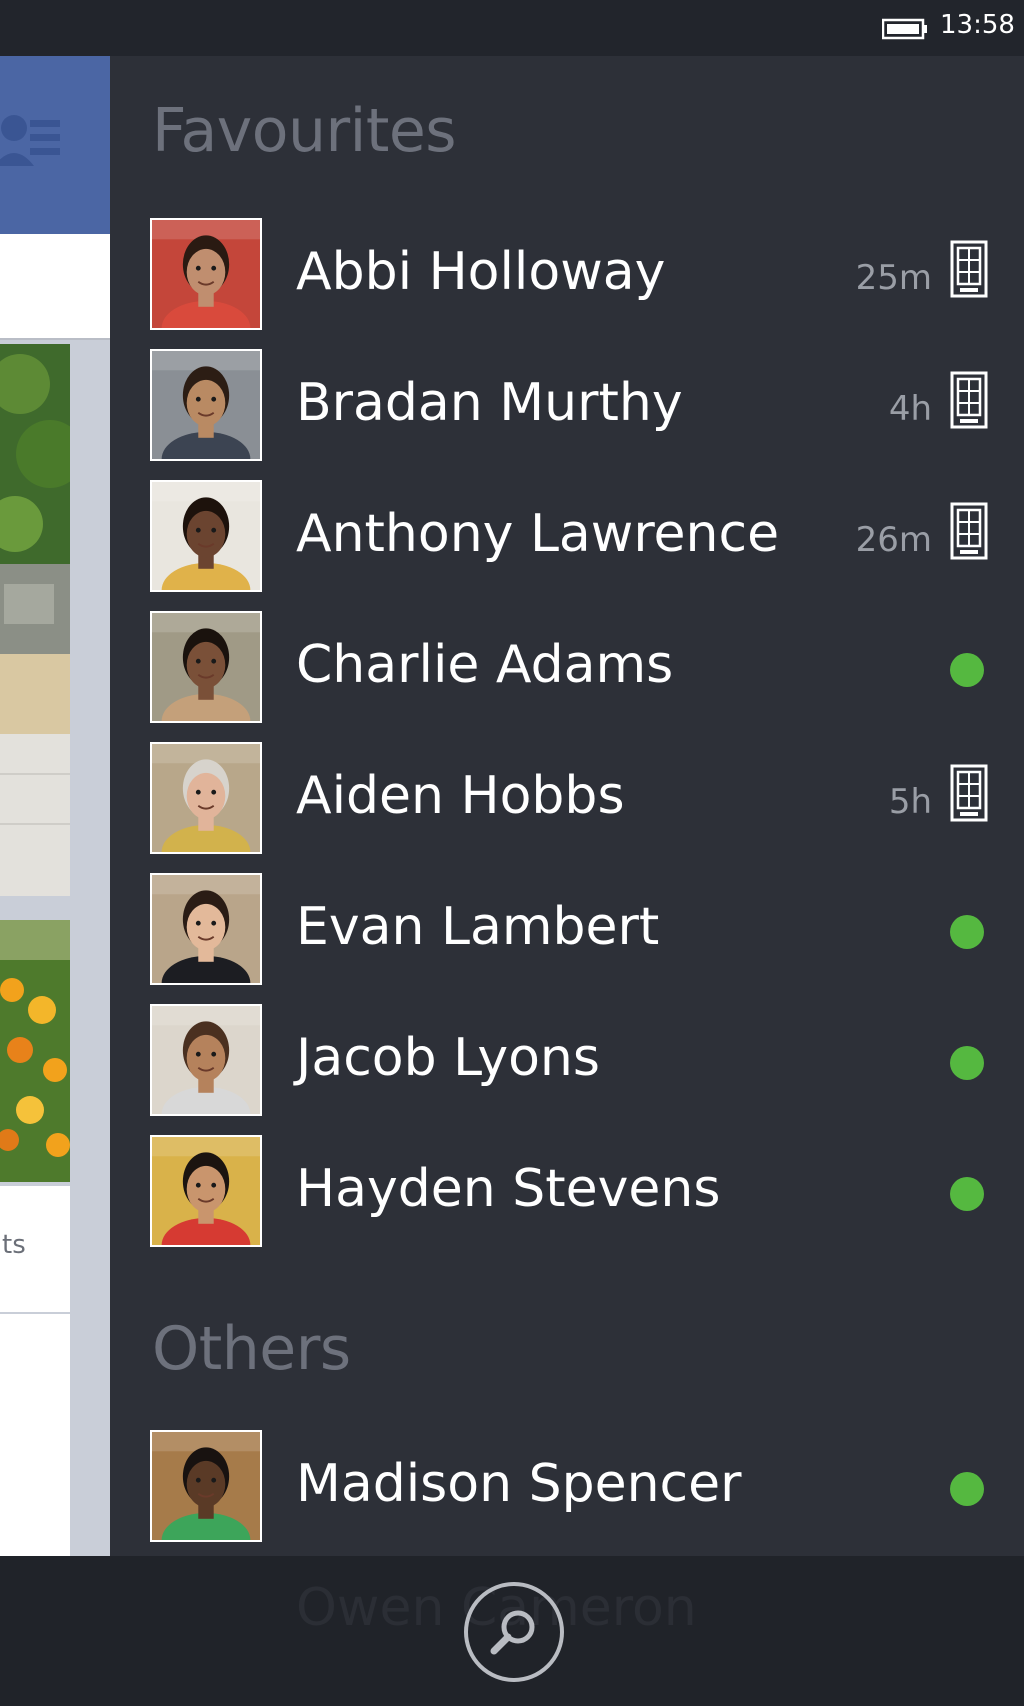  Describe the element at coordinates (910, 409) in the screenshot. I see `last-active-time: 4h` at that location.